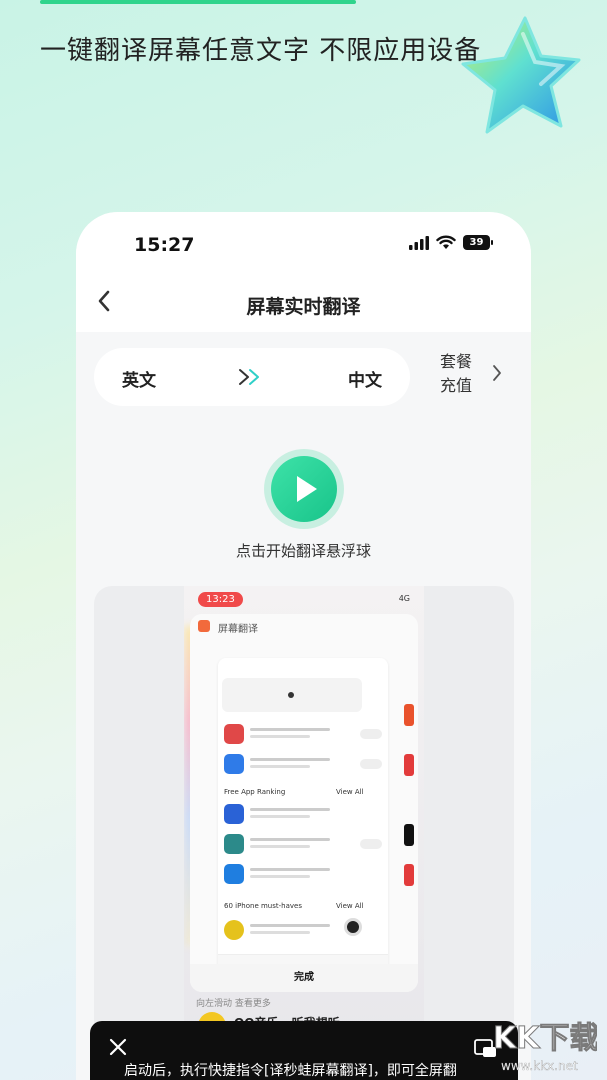  What do you see at coordinates (545, 1038) in the screenshot?
I see `watermark-text: KK下载` at bounding box center [545, 1038].